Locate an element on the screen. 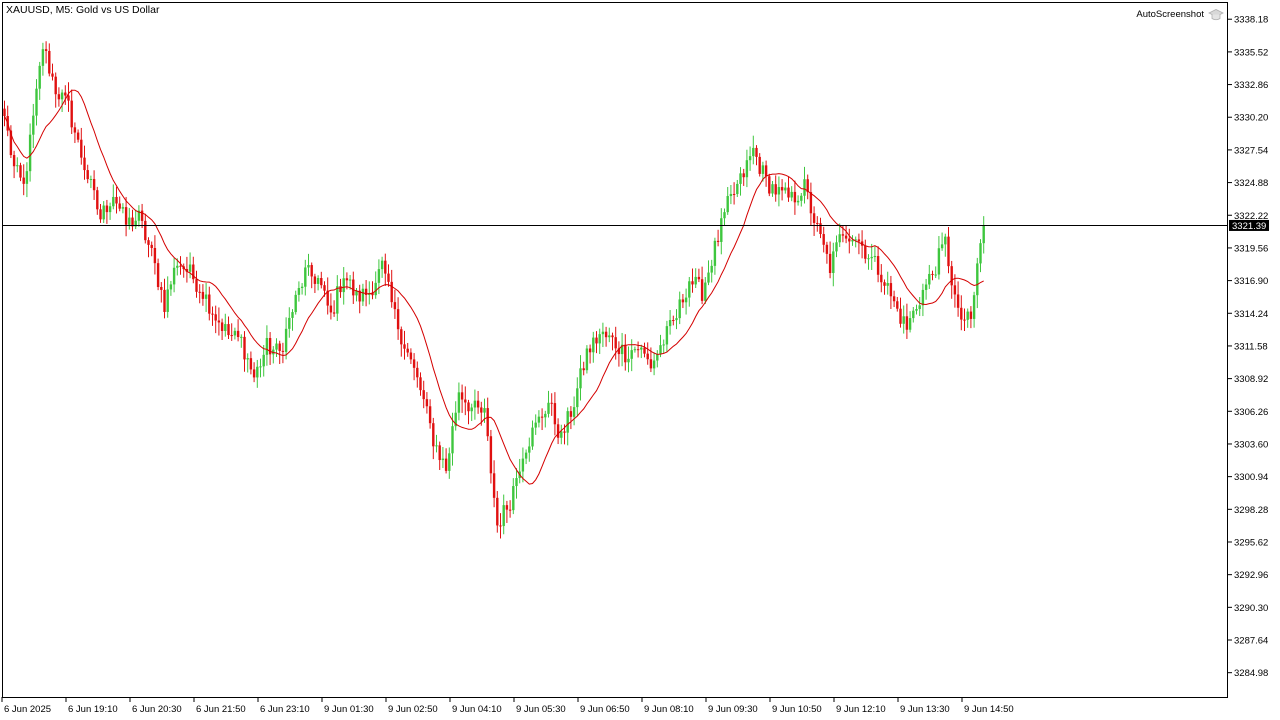  y-tick-label: 3324.88 is located at coordinates (1251, 183).